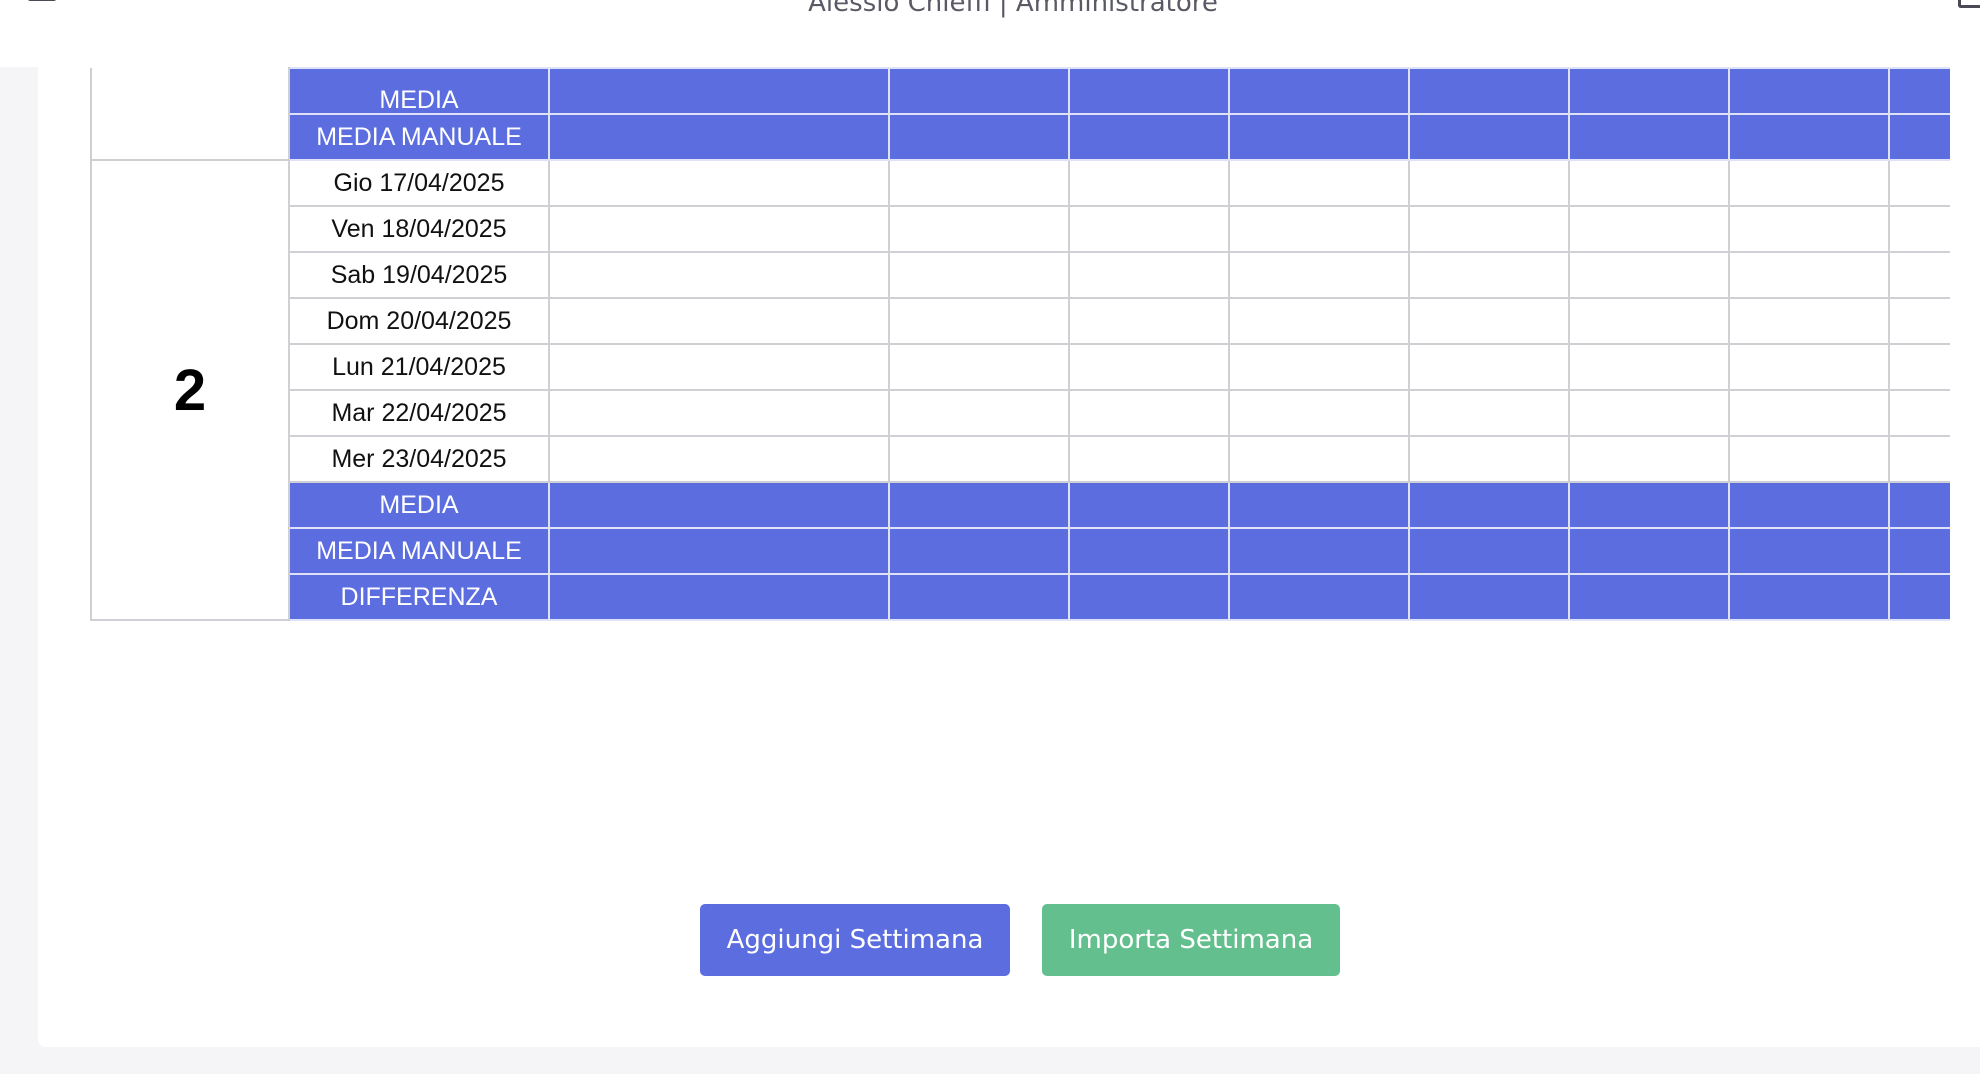 This screenshot has width=1980, height=1074. Describe the element at coordinates (855, 940) in the screenshot. I see `add-week-button: Aggiungi Settimana` at that location.